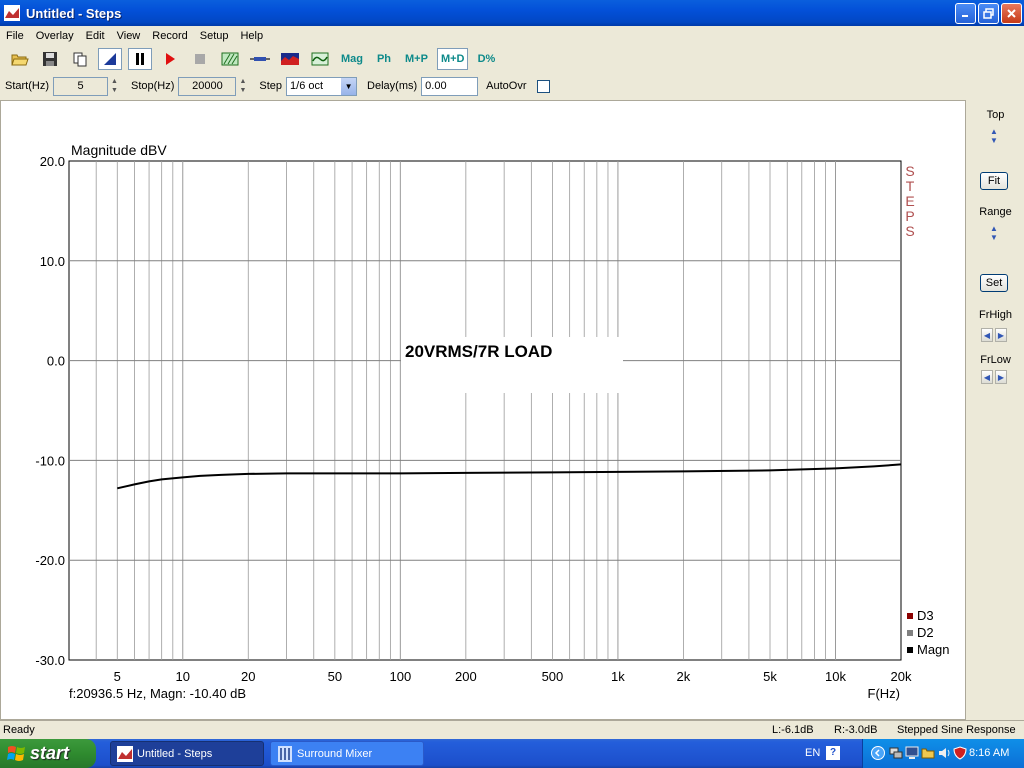  What do you see at coordinates (322, 86) in the screenshot?
I see `step-select: 1/6 oct ▼` at bounding box center [322, 86].